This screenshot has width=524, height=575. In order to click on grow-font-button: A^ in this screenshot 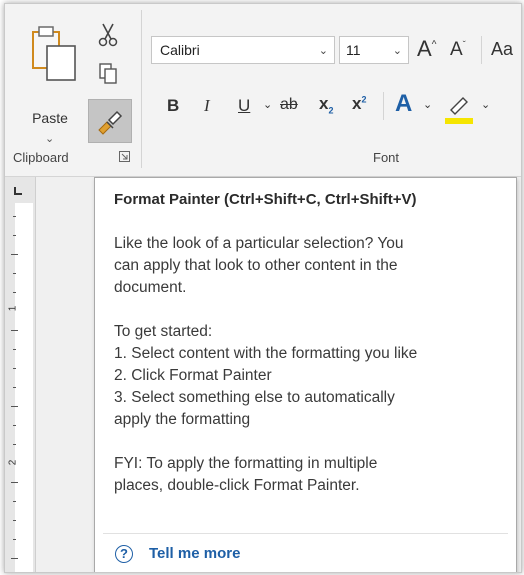, I will do `click(426, 49)`.